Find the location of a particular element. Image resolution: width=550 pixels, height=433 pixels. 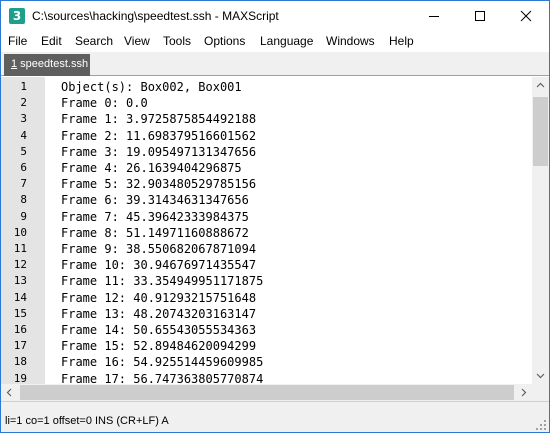

line-number: 6 is located at coordinates (23, 167).